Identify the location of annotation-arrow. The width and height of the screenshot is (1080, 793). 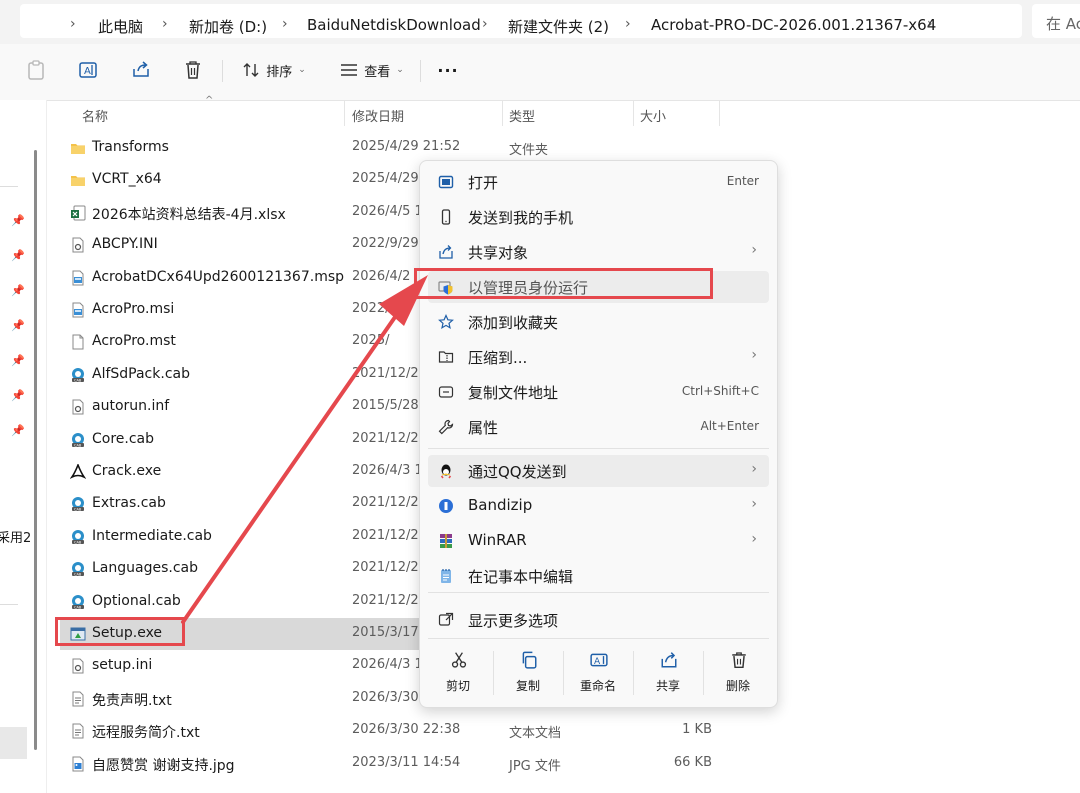
(304, 449).